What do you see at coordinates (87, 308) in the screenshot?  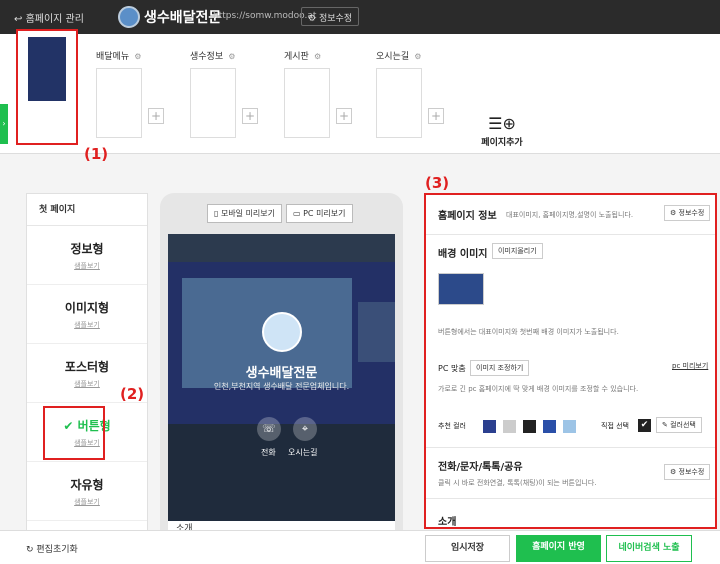 I see `type-name: 이미지형` at bounding box center [87, 308].